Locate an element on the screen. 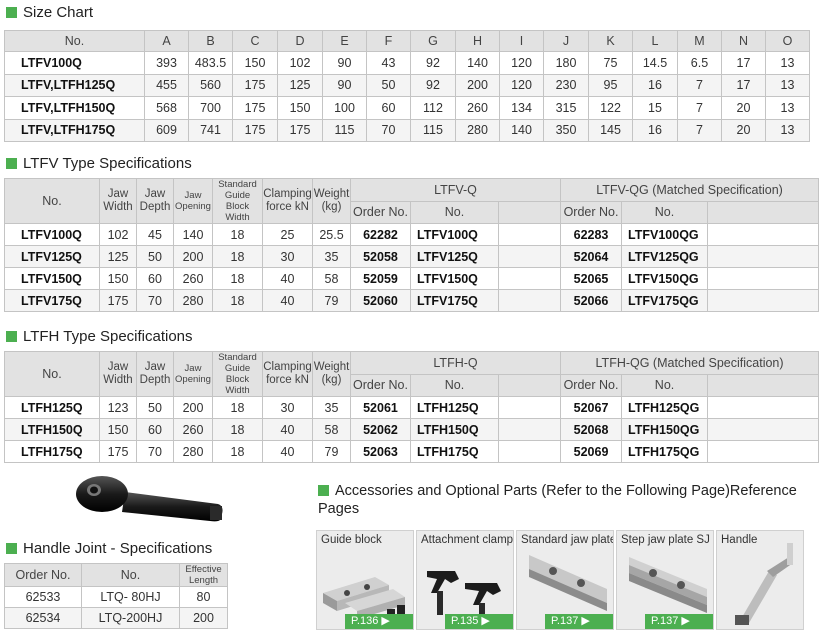 This screenshot has height=632, width=823. accessory-card-standard-jaw-plate: Standard jaw plate JA P.137 ▶ is located at coordinates (565, 580).